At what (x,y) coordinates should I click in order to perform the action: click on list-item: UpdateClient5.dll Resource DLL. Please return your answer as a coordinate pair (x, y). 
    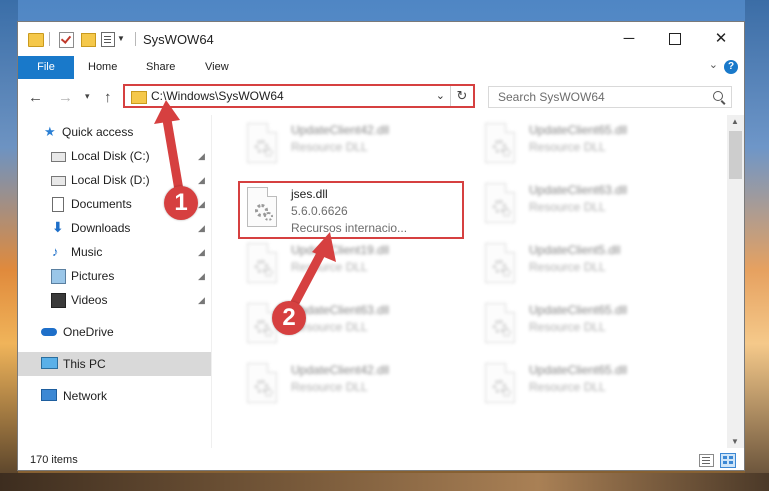
    Looking at the image, I should click on (589, 270).